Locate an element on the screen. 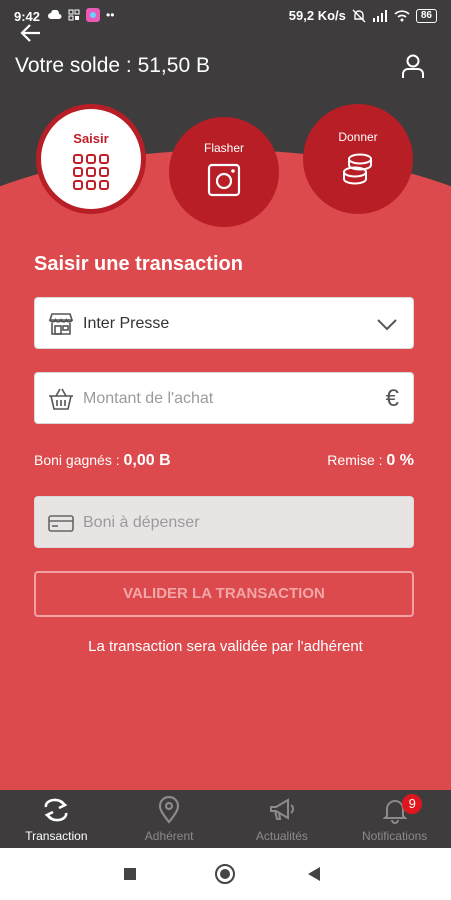 The image size is (451, 900). shop-select-value: Inter Presse is located at coordinates (126, 323).